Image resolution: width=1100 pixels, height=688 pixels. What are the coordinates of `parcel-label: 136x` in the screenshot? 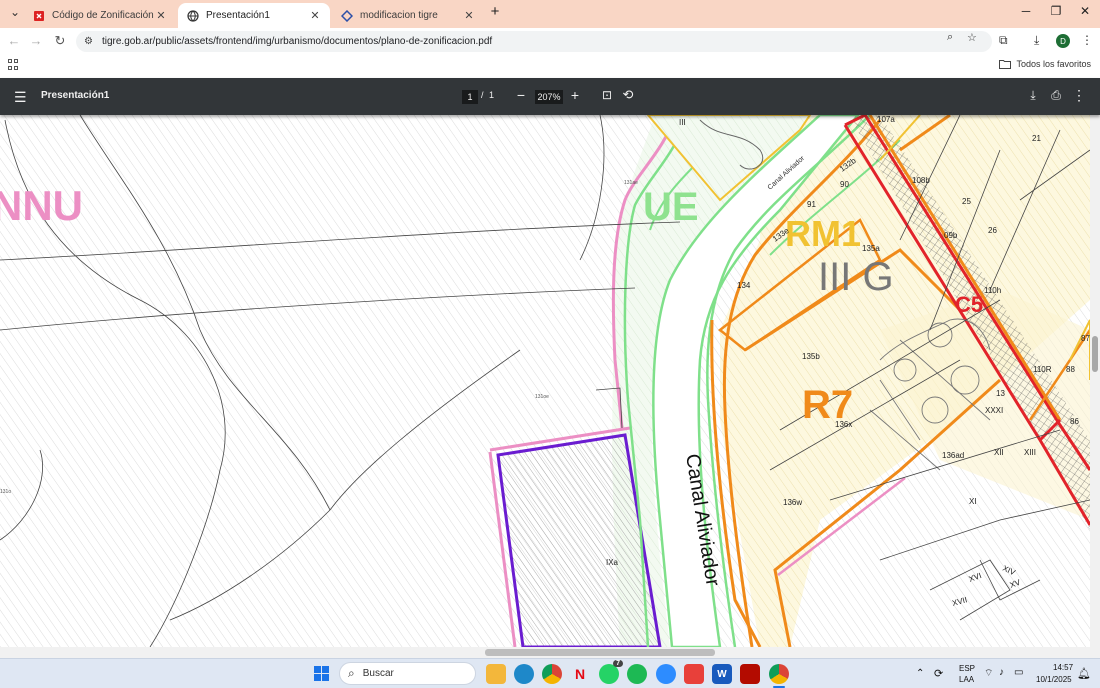 It's located at (843, 424).